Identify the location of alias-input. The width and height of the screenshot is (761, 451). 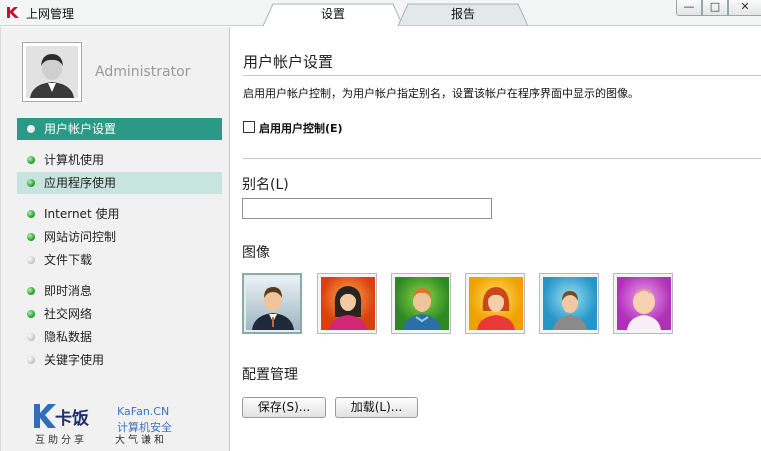
(367, 208).